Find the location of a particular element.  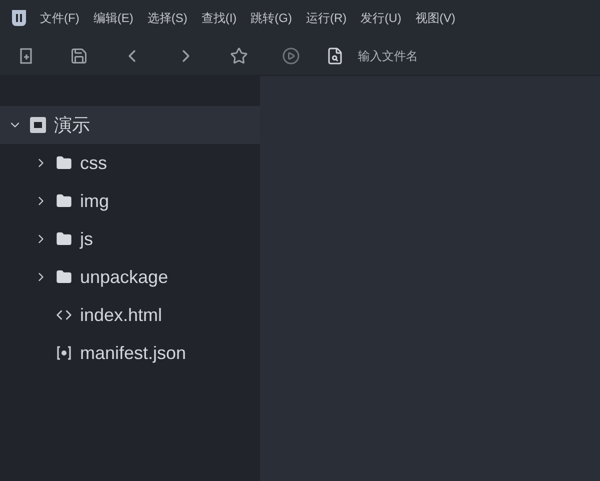

item-label: img is located at coordinates (95, 201).